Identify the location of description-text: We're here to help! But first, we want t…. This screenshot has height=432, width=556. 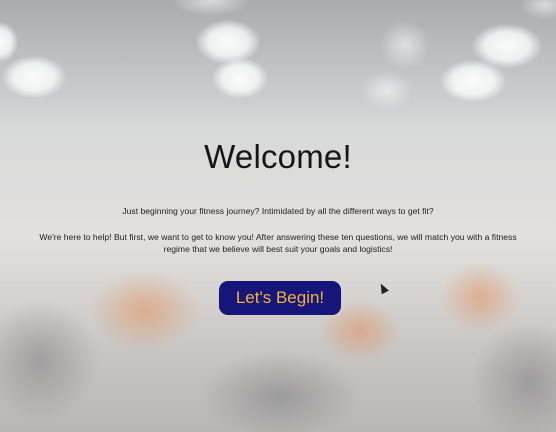
(278, 243).